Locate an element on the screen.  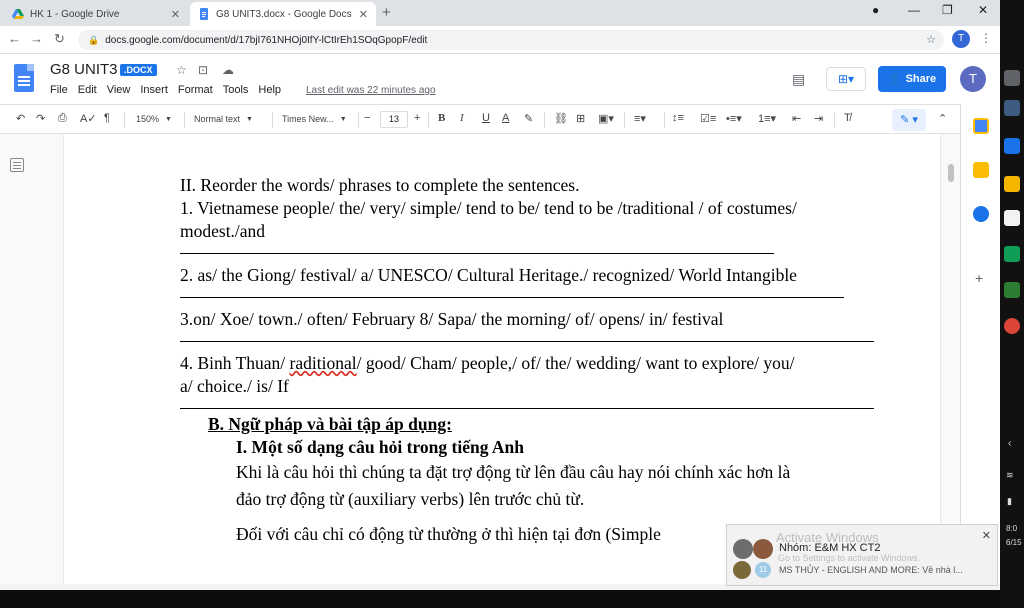
maximize-icon: ❐ is located at coordinates (947, 10).